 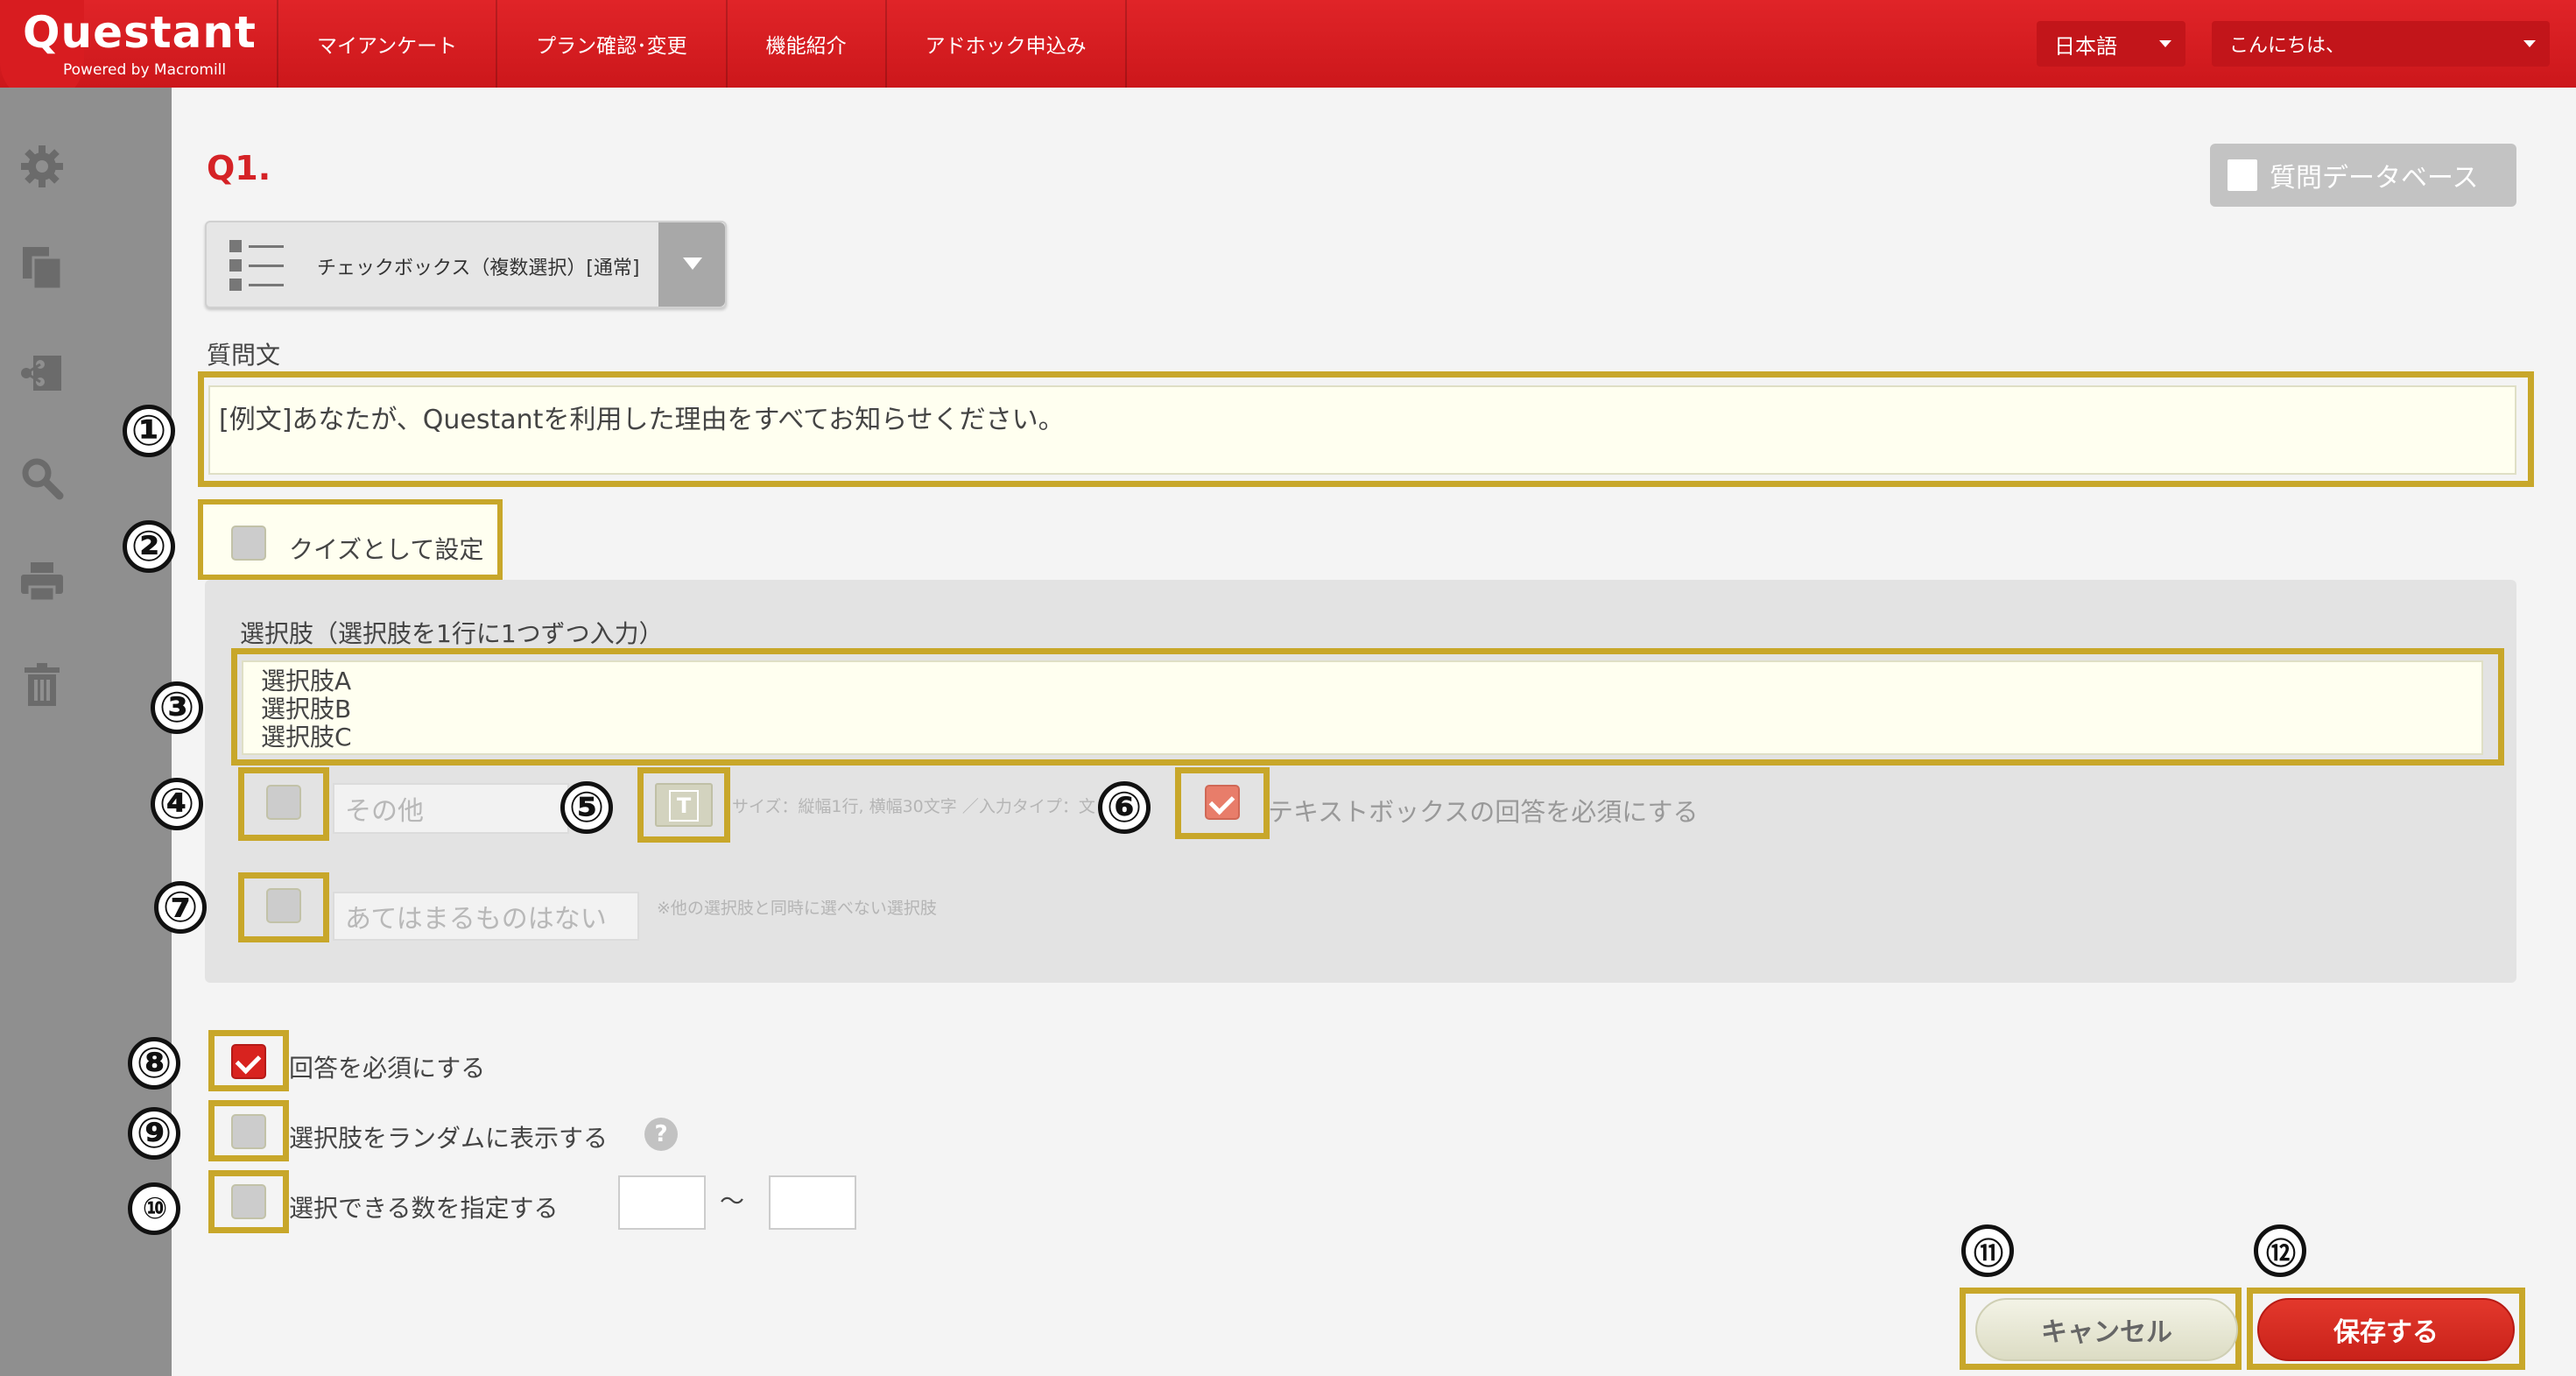 I want to click on selection-limit-label: 選択できる数を指定する, so click(x=424, y=1208).